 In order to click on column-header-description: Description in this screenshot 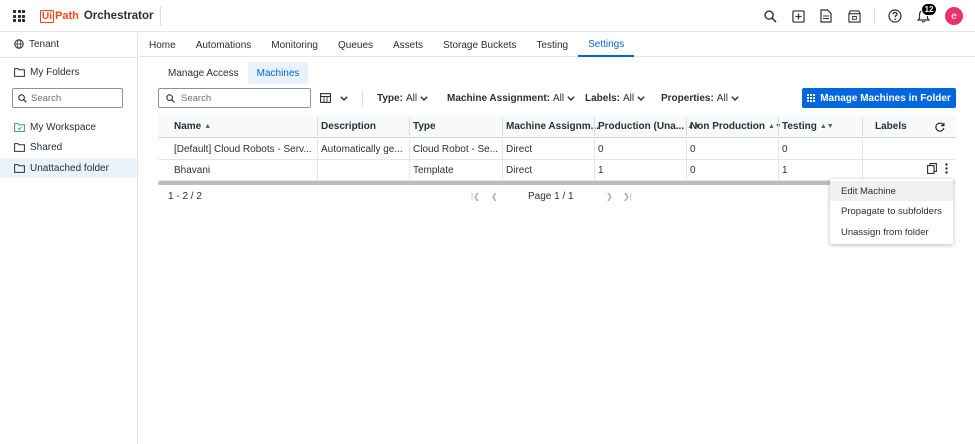, I will do `click(348, 126)`.